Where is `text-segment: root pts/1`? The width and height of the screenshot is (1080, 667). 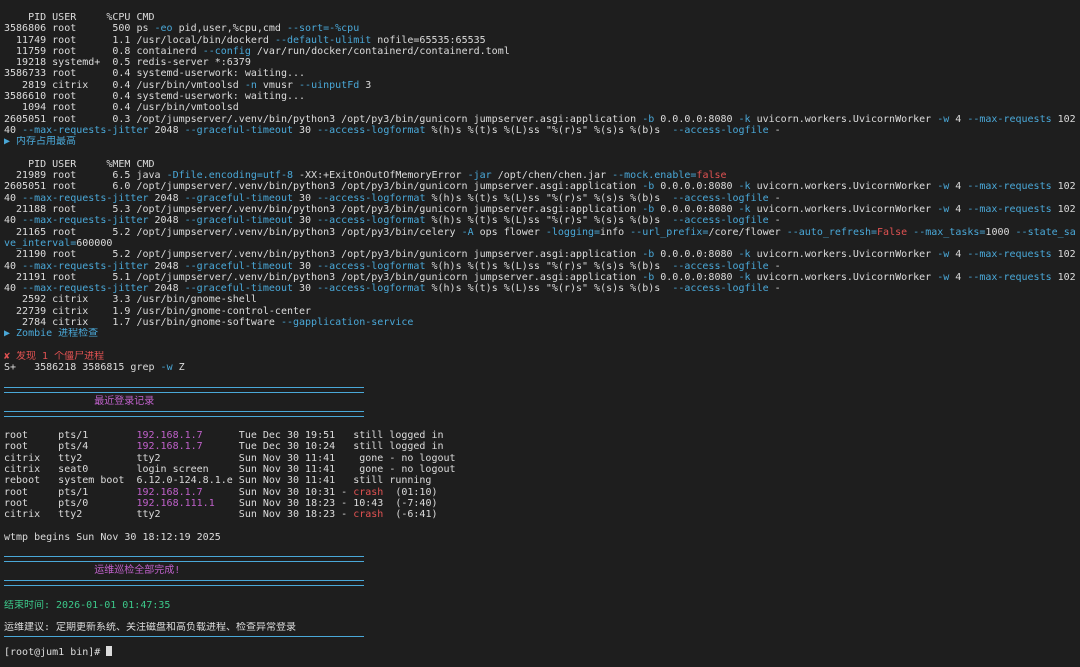 text-segment: root pts/1 is located at coordinates (70, 436).